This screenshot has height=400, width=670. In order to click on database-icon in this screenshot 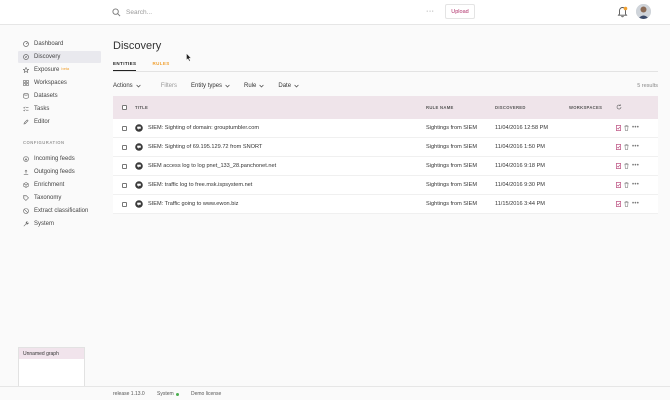, I will do `click(26, 96)`.